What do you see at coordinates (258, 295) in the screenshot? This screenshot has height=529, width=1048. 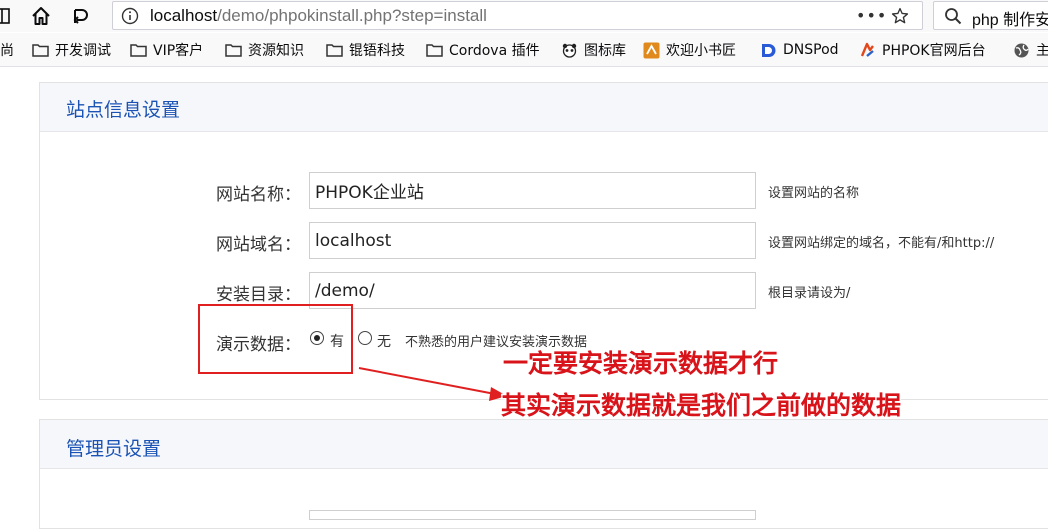 I see `install-dir-label: 安装目录：` at bounding box center [258, 295].